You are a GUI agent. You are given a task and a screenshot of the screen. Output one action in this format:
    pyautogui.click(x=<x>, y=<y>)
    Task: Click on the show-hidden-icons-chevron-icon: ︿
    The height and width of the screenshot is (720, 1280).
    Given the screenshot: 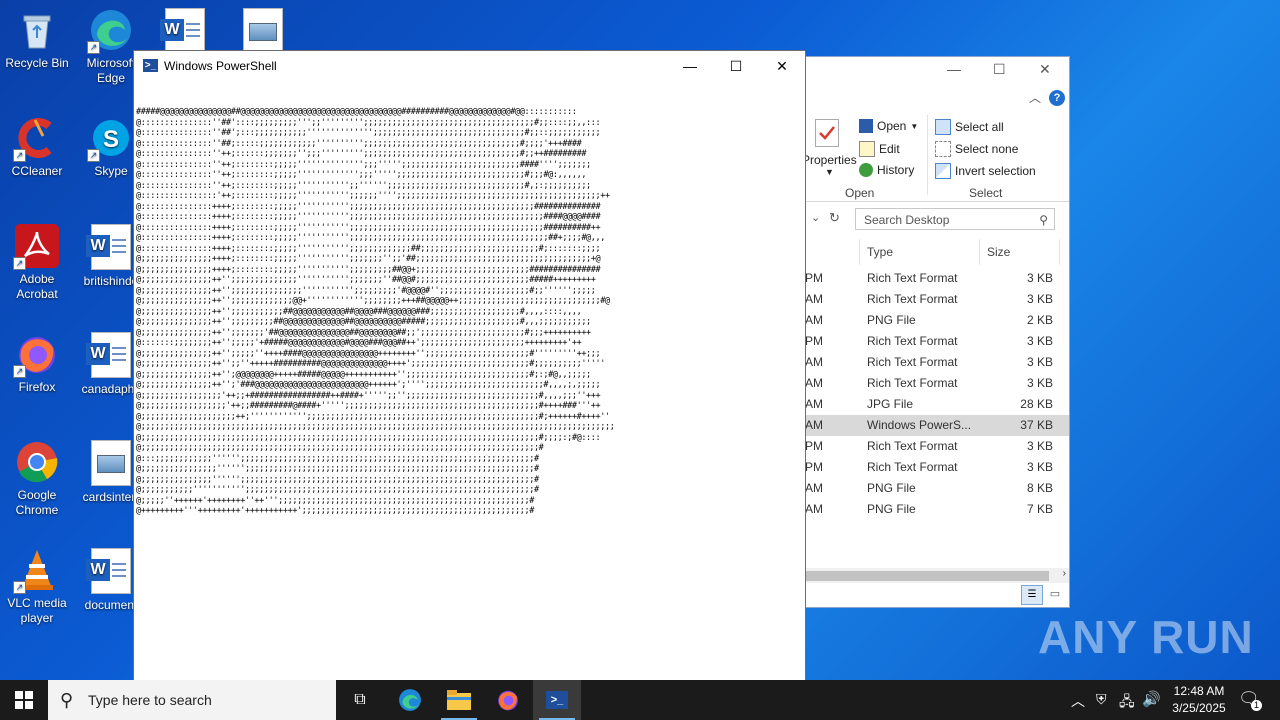 What is the action you would take?
    pyautogui.click(x=1078, y=701)
    